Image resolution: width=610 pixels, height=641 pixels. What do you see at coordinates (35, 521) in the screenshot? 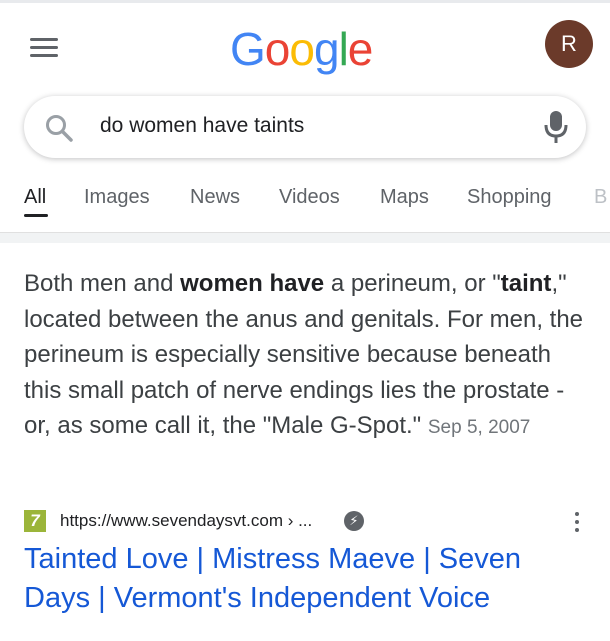
I see `site-favicon: 7` at bounding box center [35, 521].